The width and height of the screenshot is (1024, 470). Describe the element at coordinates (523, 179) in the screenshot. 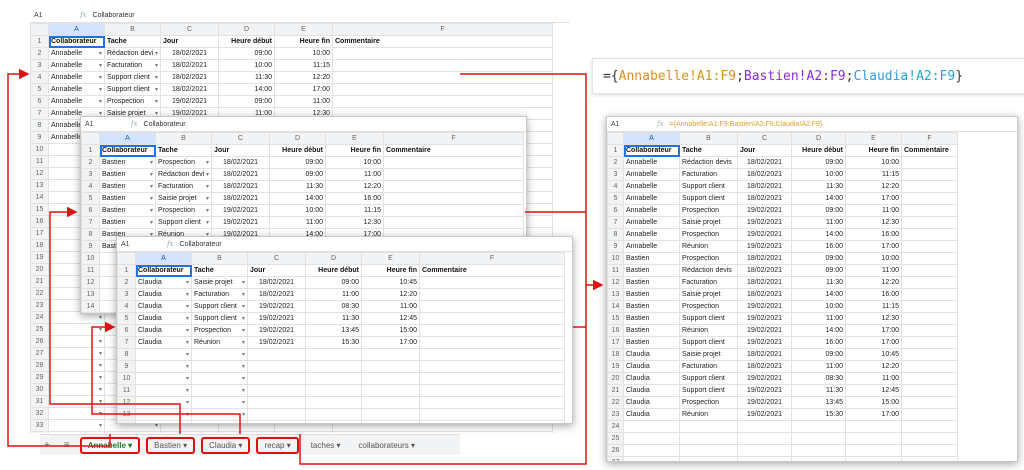

I see `connector-annabelle` at that location.